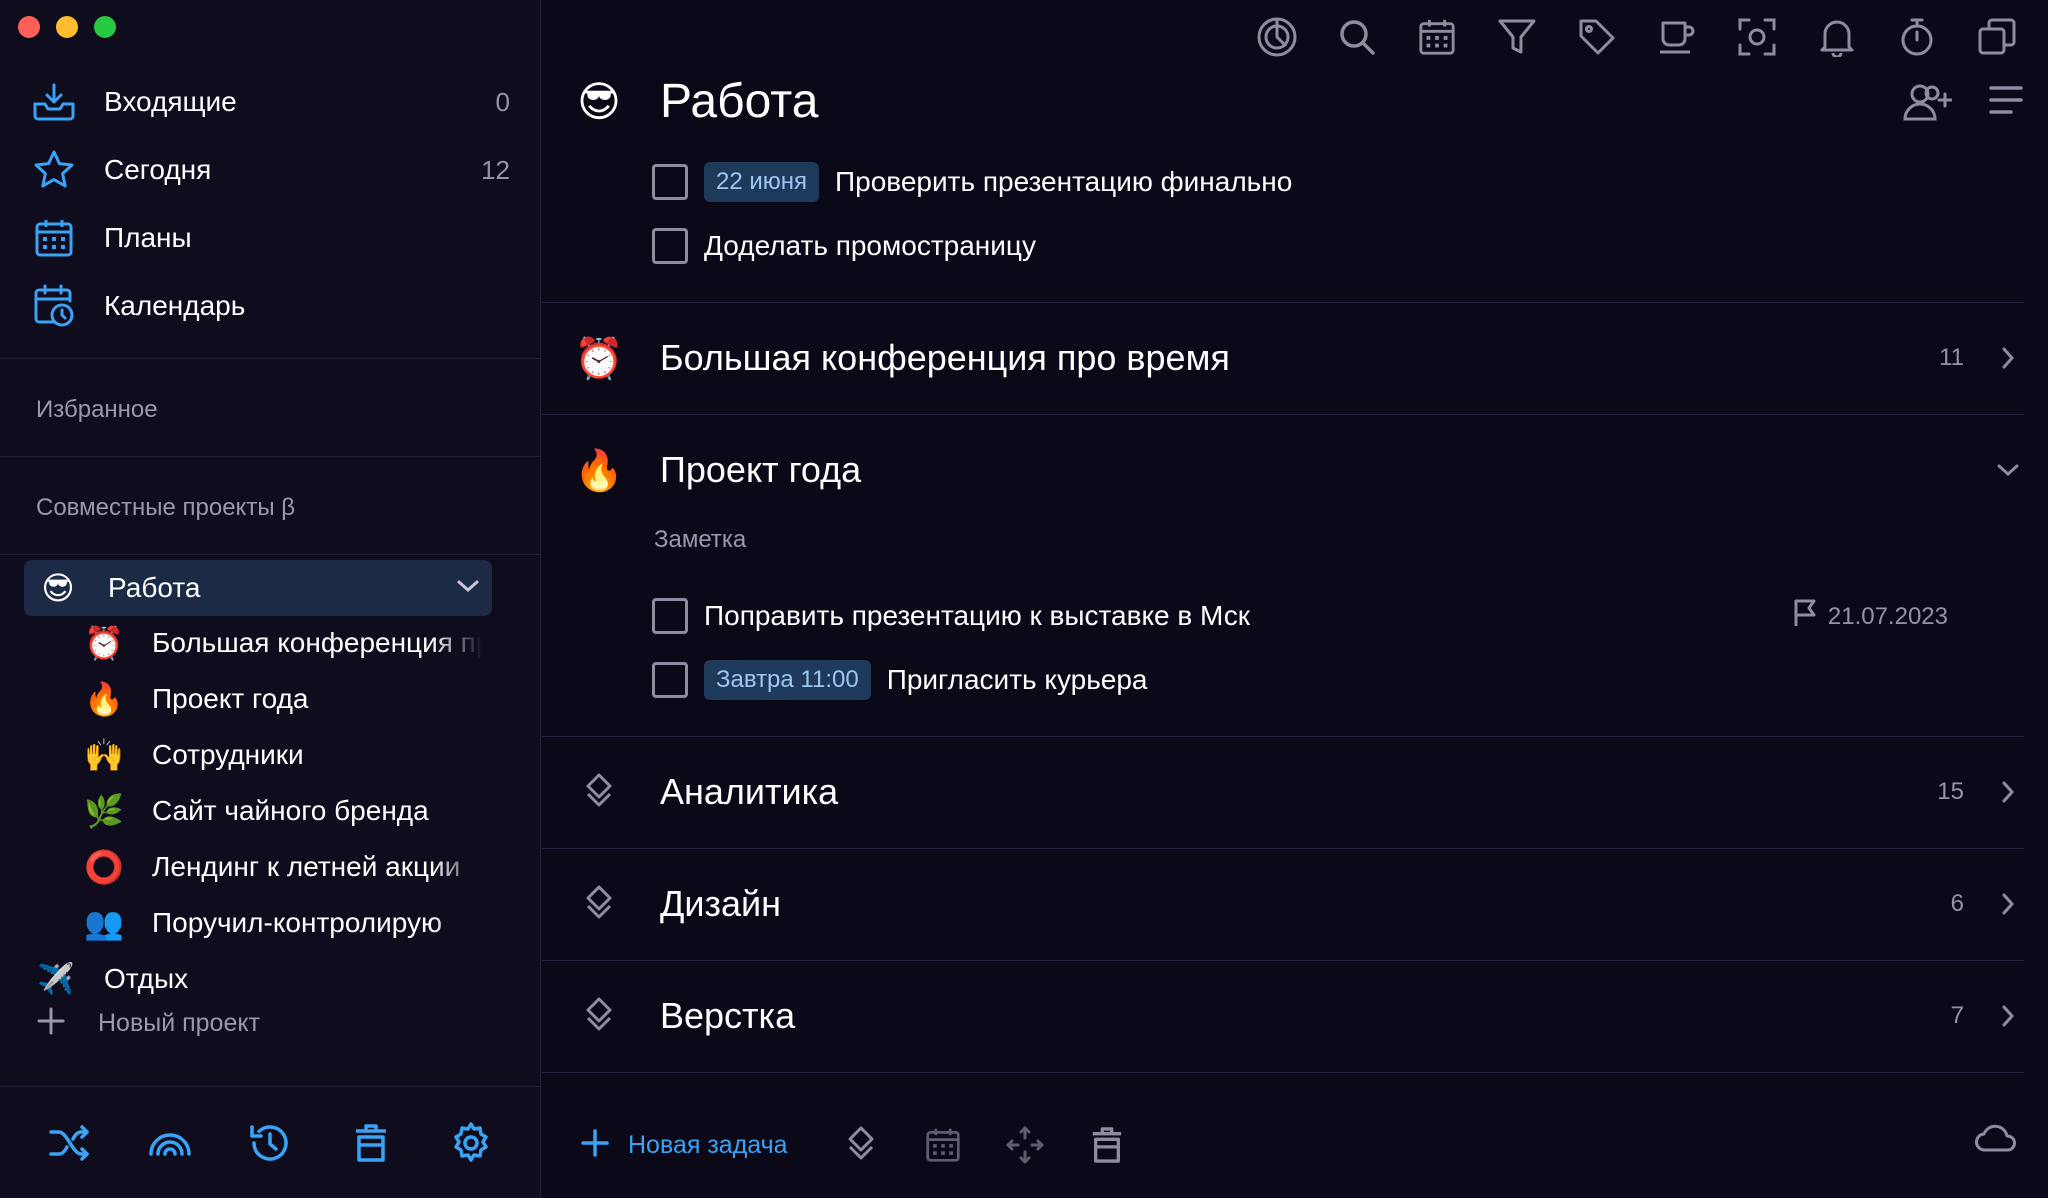  What do you see at coordinates (1950, 791) in the screenshot?
I see `section-count: 15` at bounding box center [1950, 791].